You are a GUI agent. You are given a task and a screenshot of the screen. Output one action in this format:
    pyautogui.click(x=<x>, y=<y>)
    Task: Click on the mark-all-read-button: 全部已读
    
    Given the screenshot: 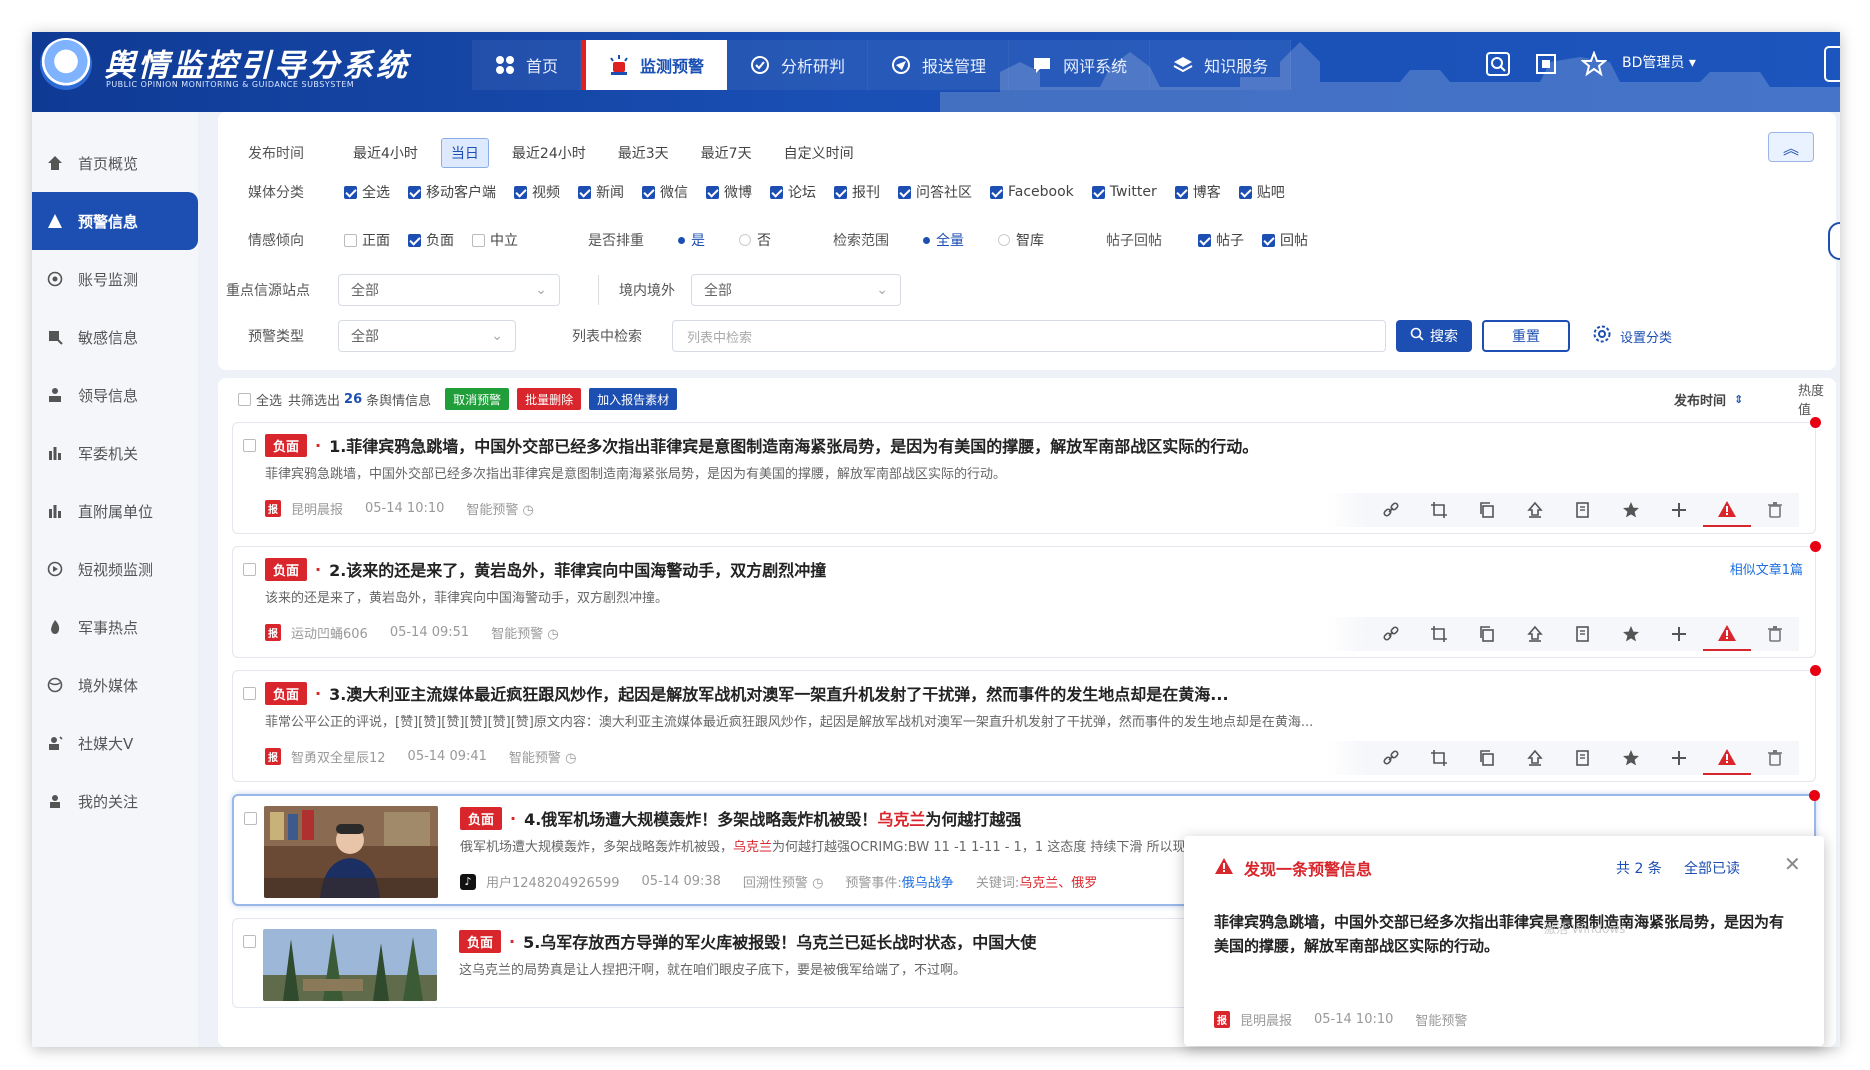 What is the action you would take?
    pyautogui.click(x=1712, y=868)
    